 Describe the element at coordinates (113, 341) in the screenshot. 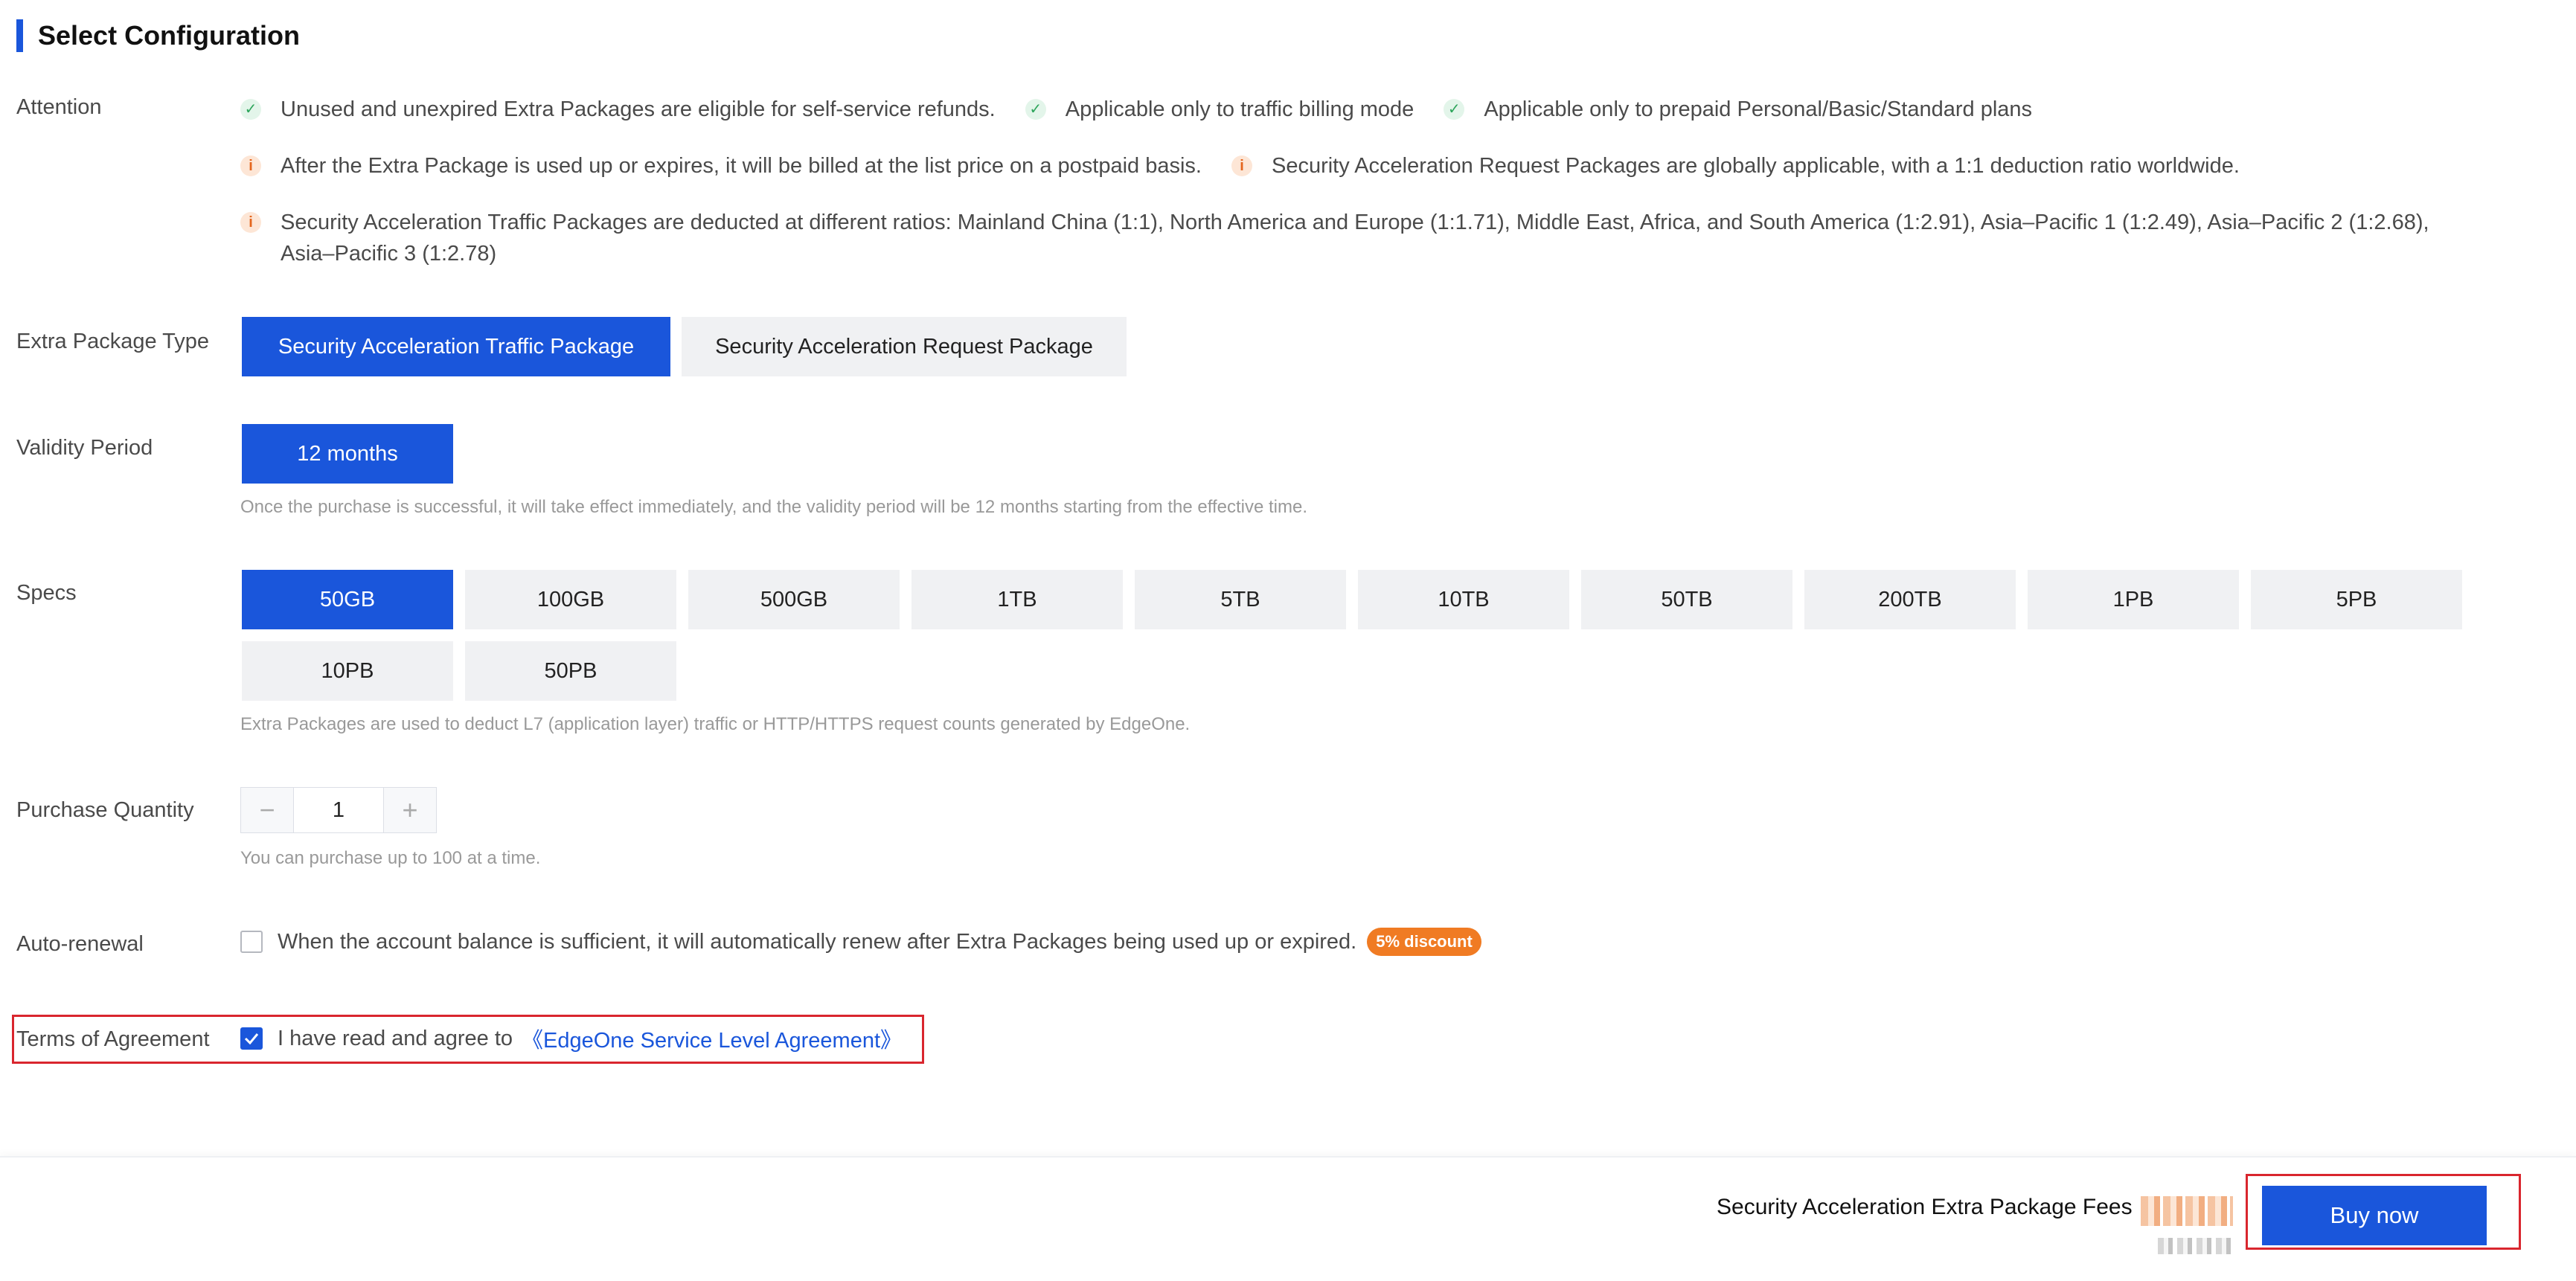

I see `package-type-label: Extra Package Type` at that location.